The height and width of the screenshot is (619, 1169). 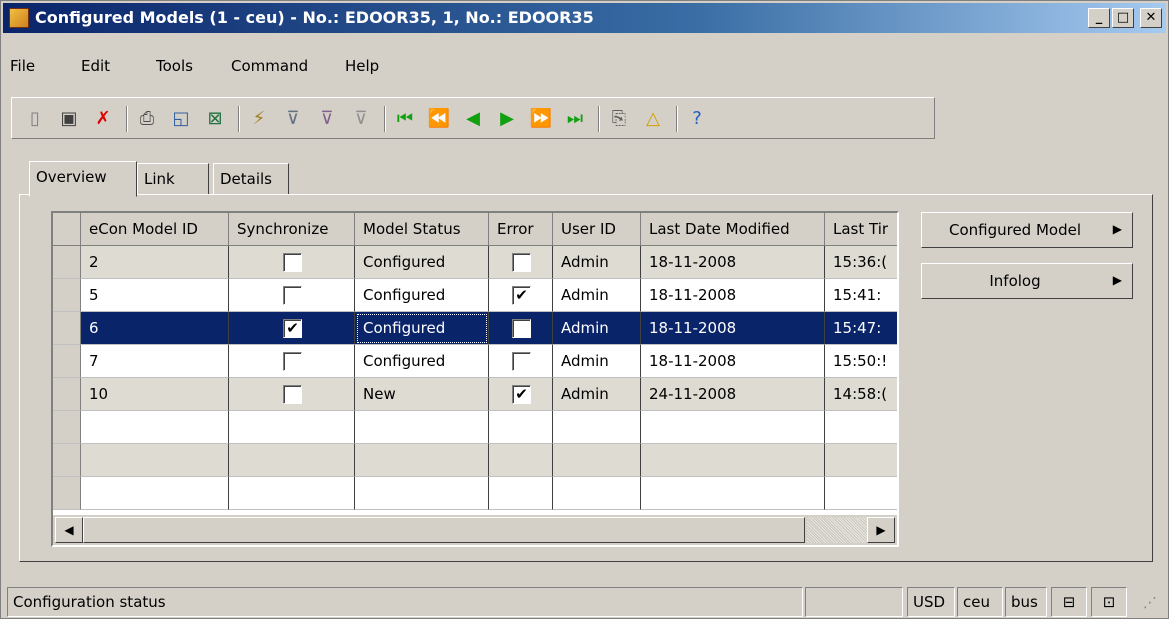 I want to click on attach-document-icon: ⎘, so click(x=619, y=119).